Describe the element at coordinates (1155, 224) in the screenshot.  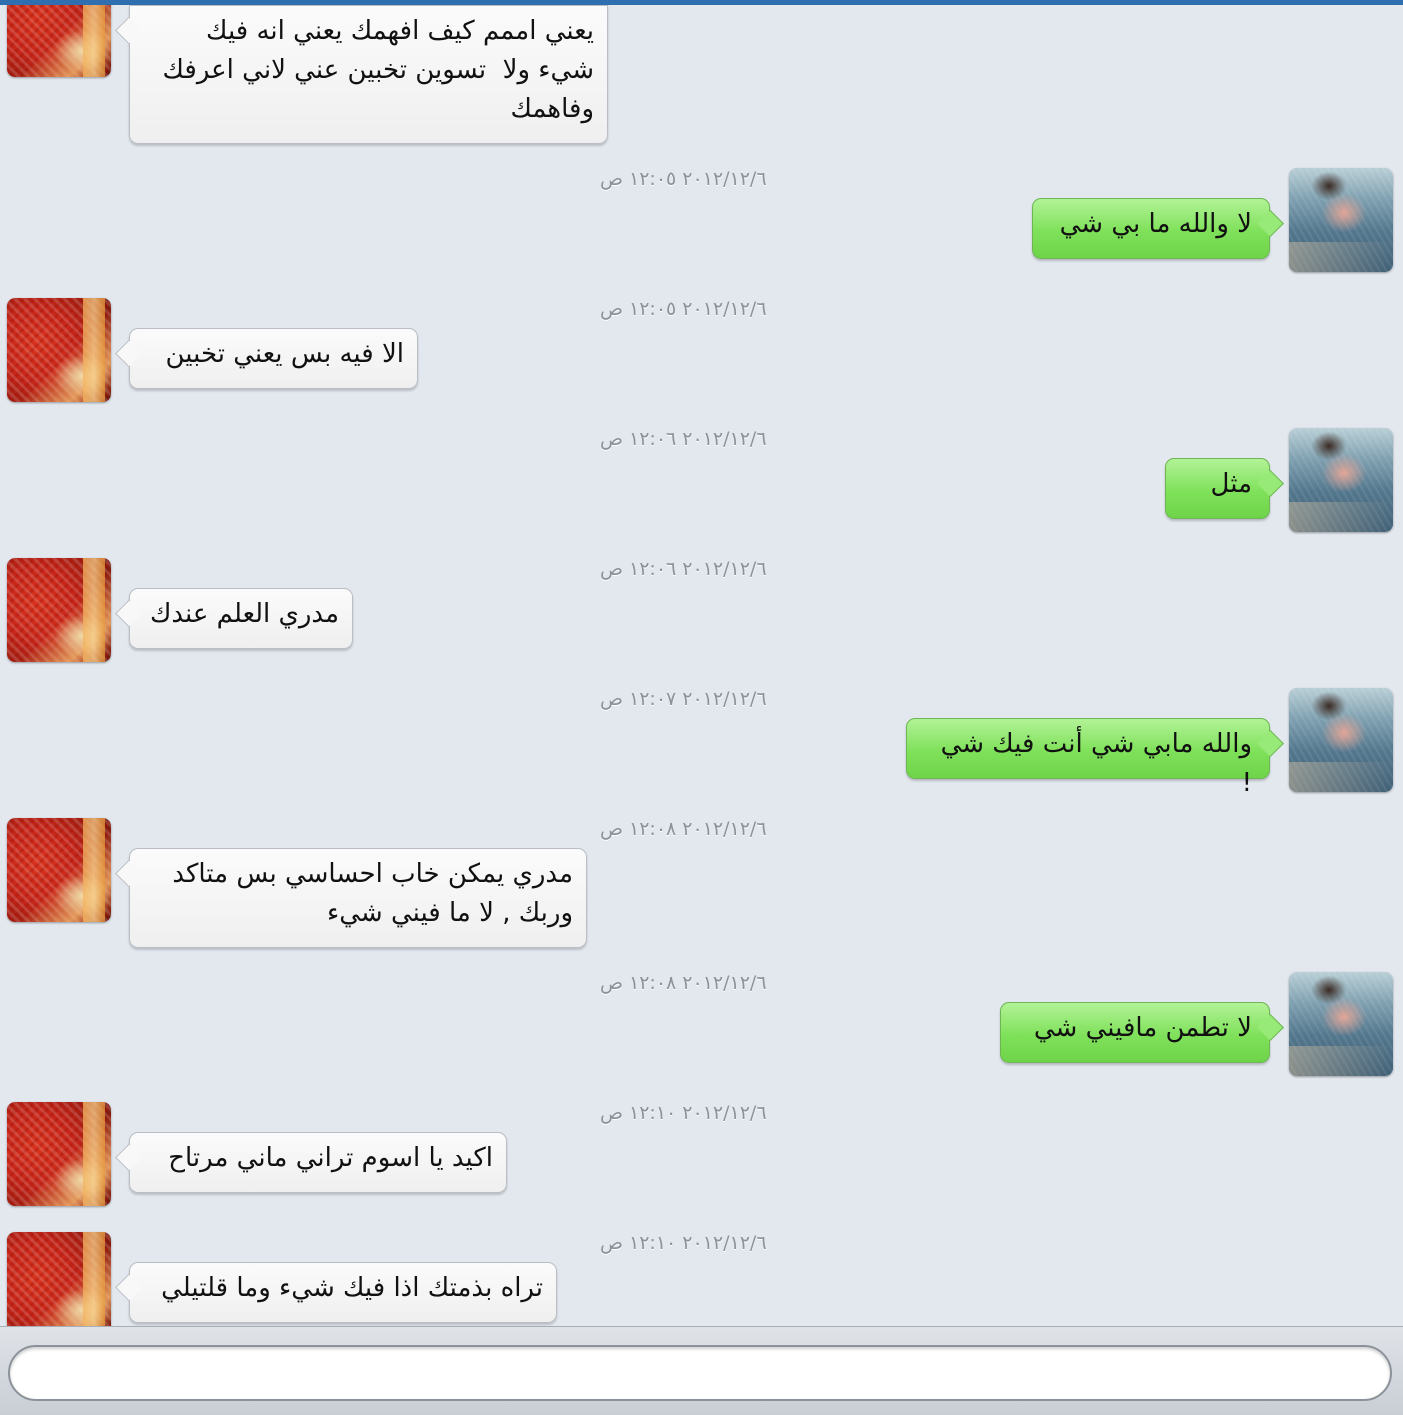
I see `message-text: لا والله ما بي شي` at that location.